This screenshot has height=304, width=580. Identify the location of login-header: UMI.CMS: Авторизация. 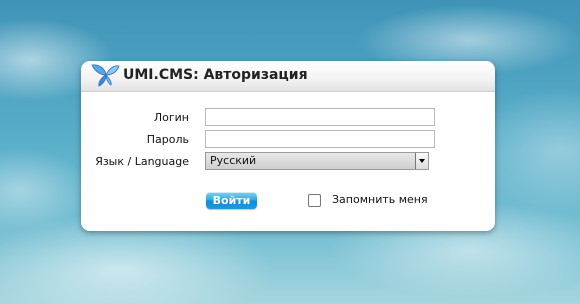
(288, 76).